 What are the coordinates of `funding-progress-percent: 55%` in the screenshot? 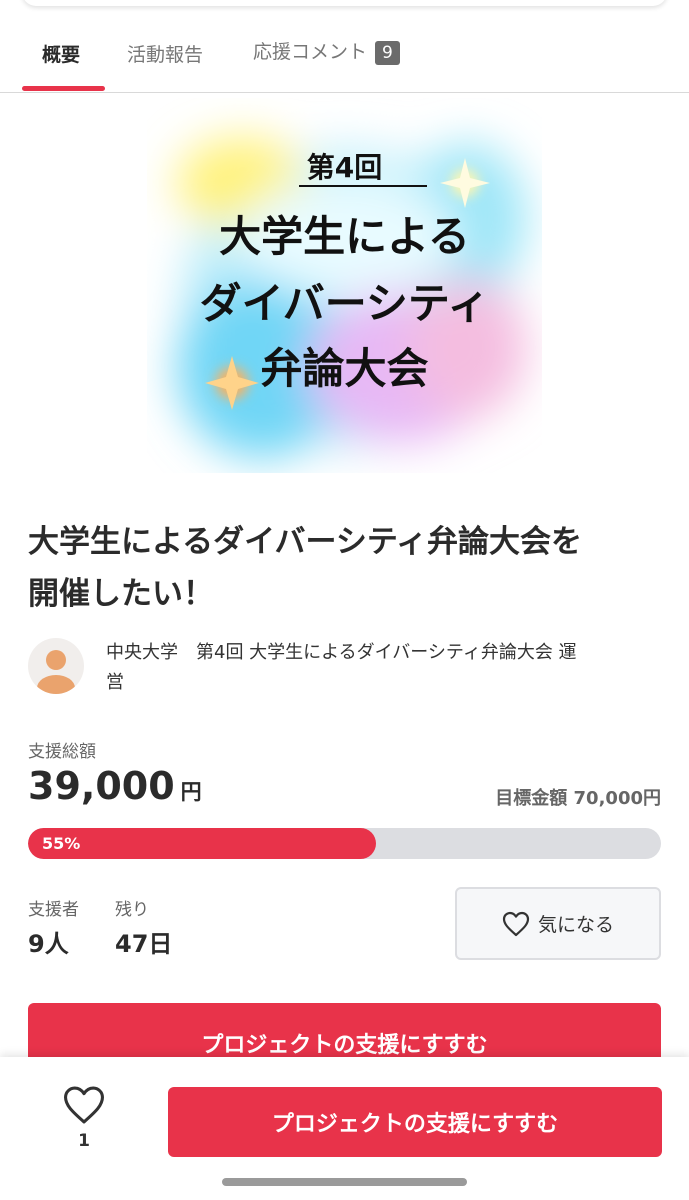 It's located at (61, 843).